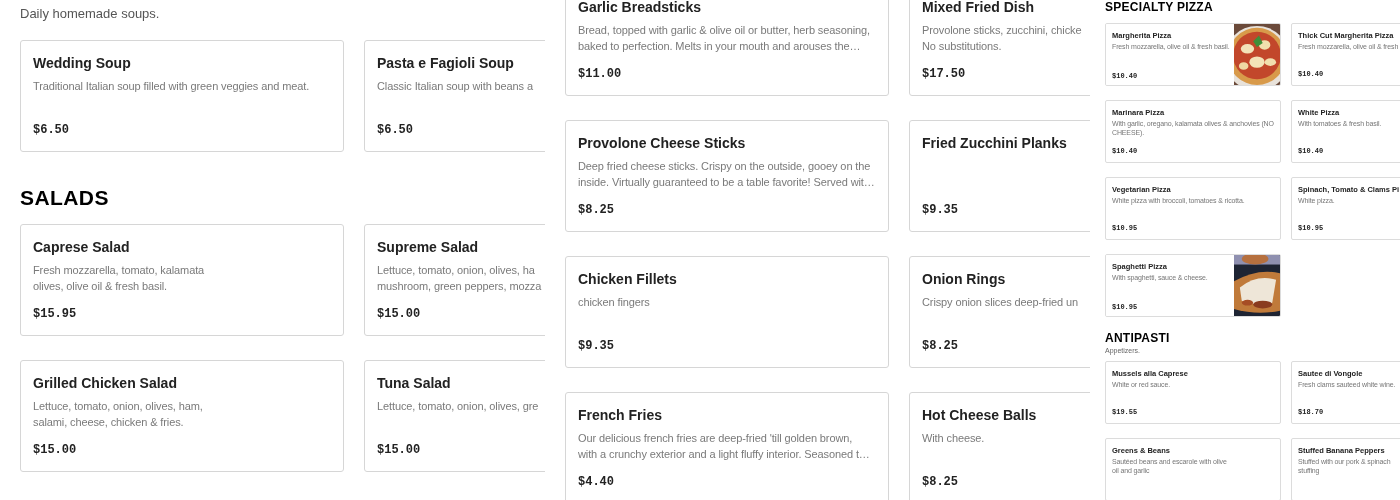 This screenshot has width=1400, height=500. Describe the element at coordinates (596, 482) in the screenshot. I see `item-price: $4.40` at that location.